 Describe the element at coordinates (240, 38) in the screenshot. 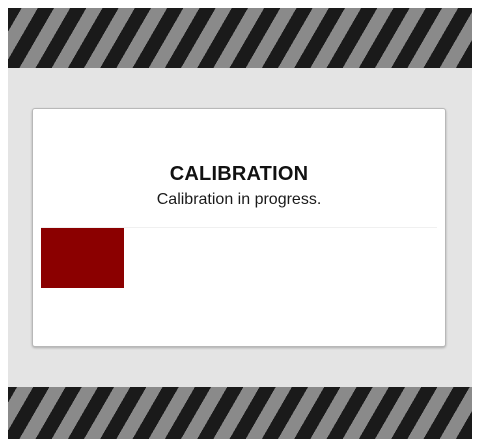

I see `hazard-stripe-top` at that location.